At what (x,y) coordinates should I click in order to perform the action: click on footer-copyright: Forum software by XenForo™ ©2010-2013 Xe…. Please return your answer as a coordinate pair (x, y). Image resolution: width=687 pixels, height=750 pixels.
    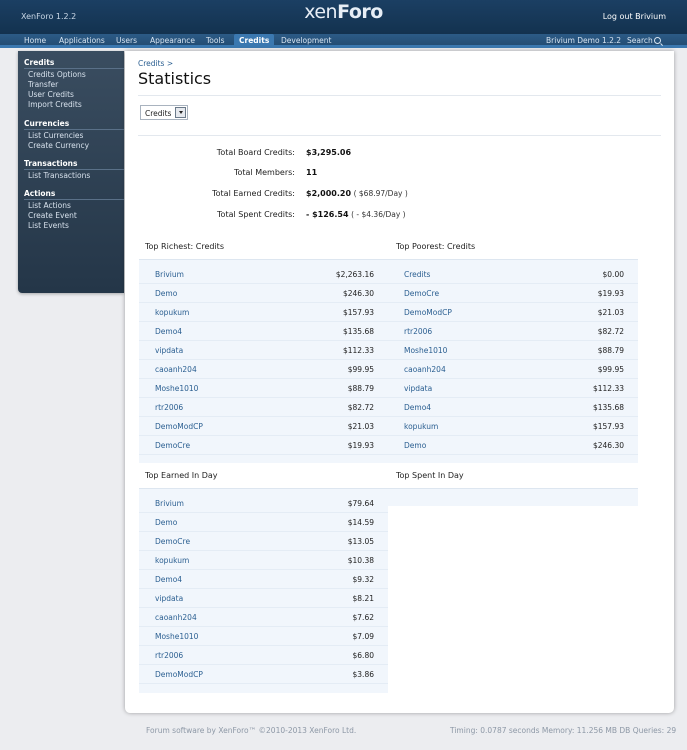
    Looking at the image, I should click on (251, 730).